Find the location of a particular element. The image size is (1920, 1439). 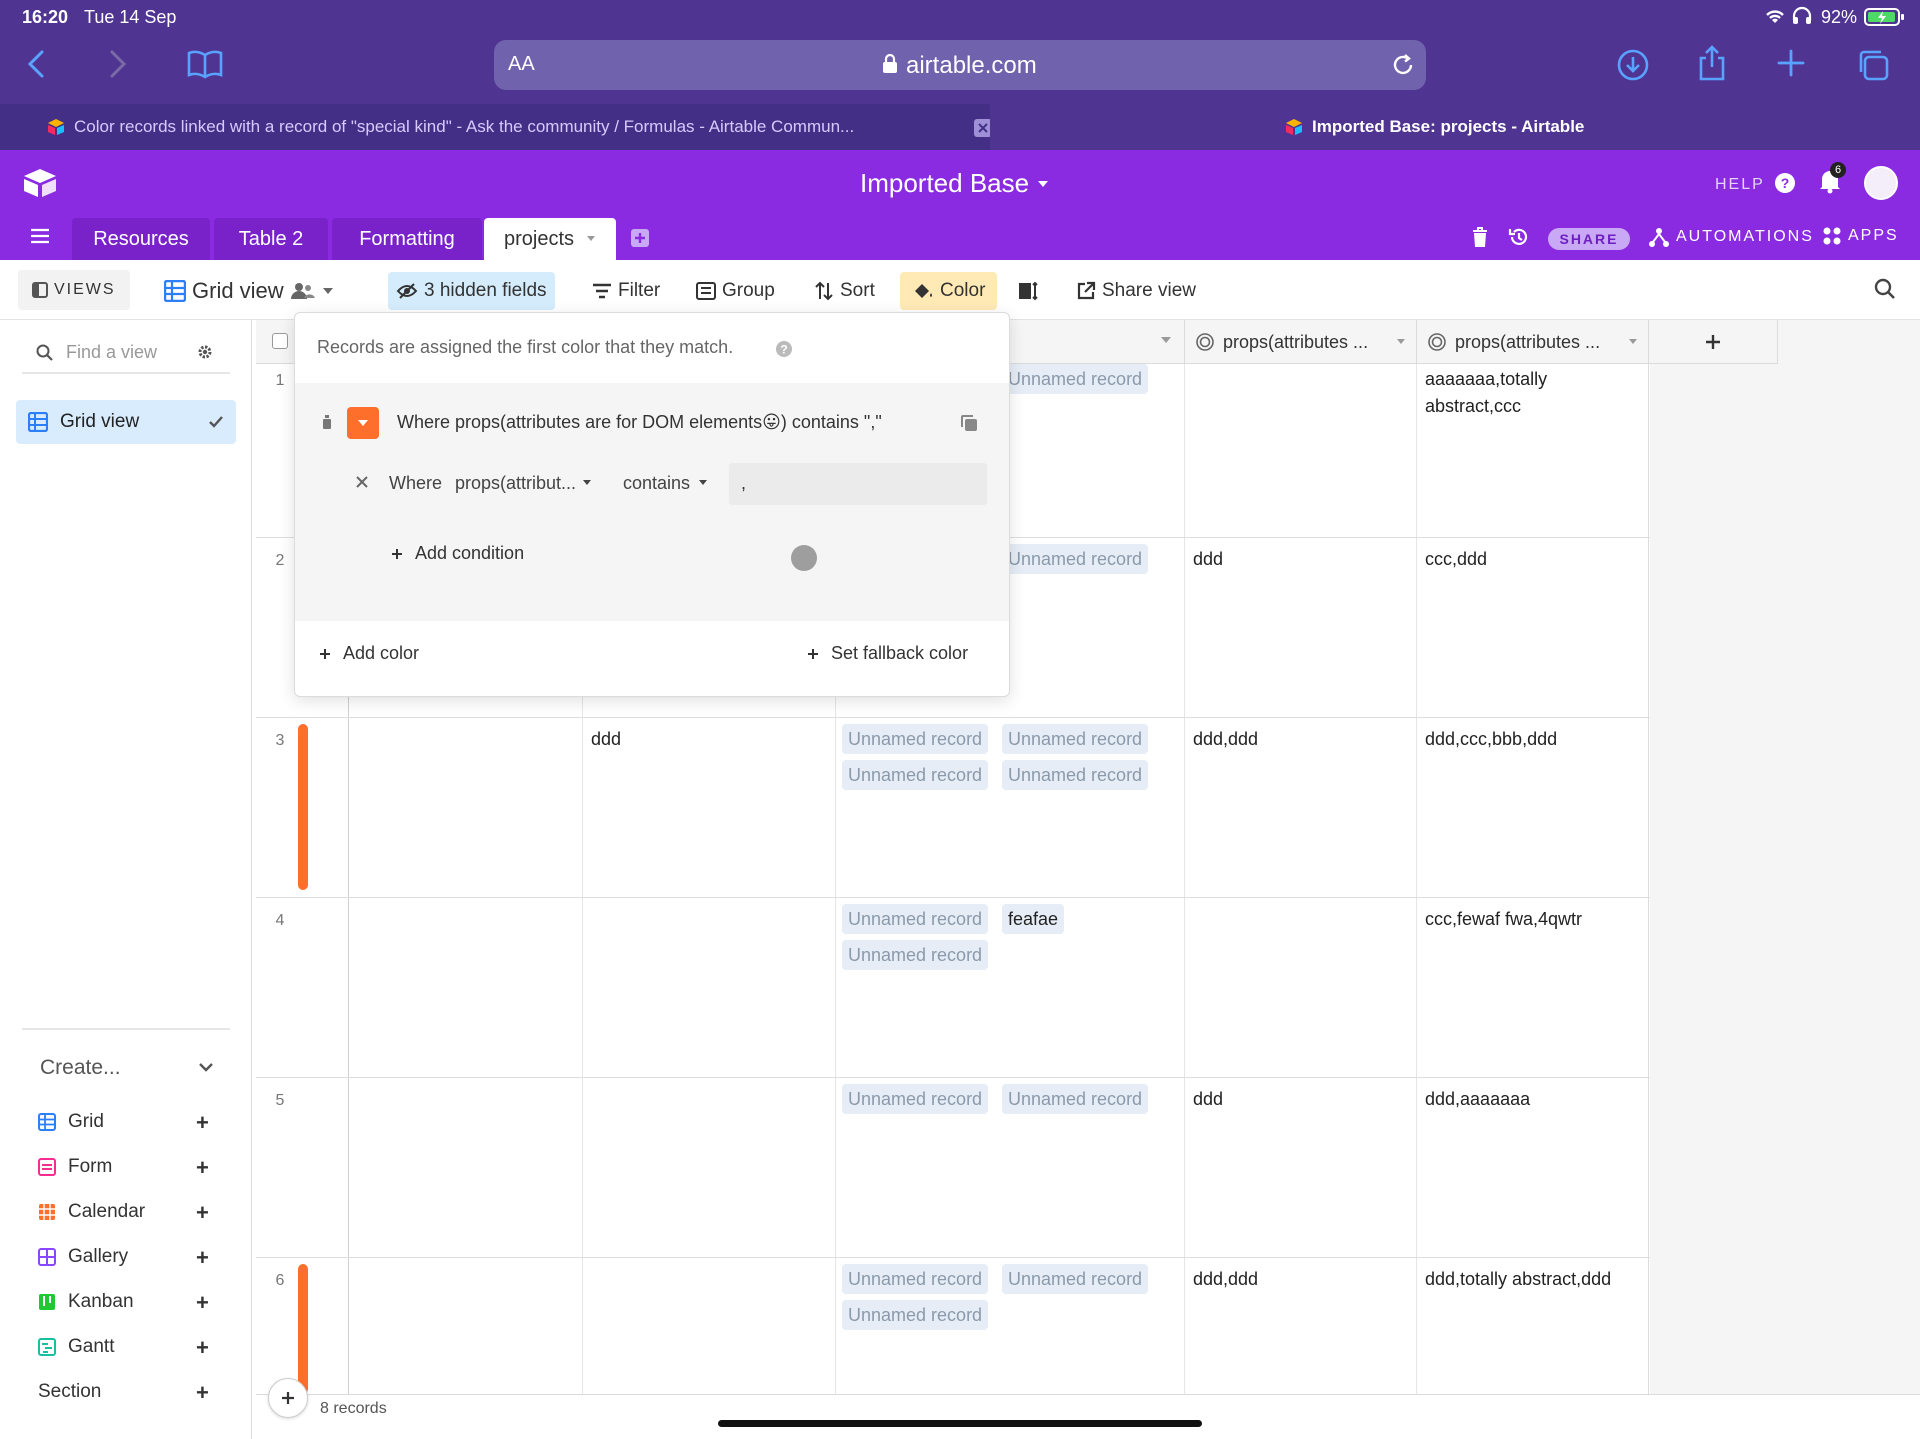

group-button: Group is located at coordinates (735, 291).